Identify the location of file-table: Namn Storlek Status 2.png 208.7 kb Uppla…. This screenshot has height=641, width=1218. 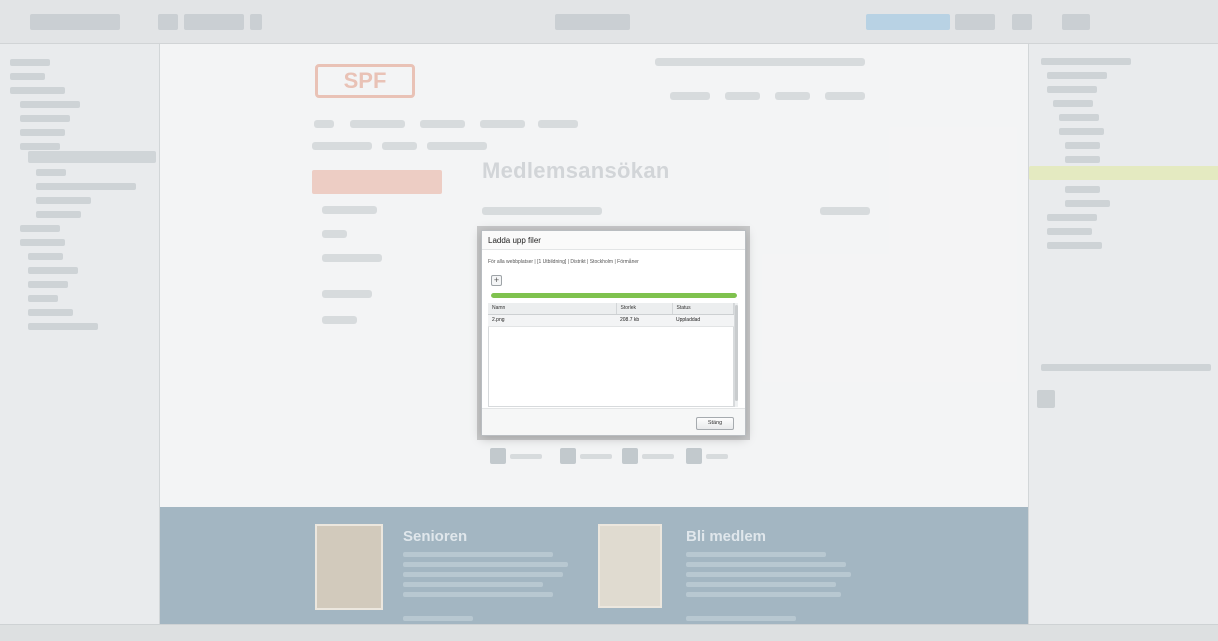
(611, 315).